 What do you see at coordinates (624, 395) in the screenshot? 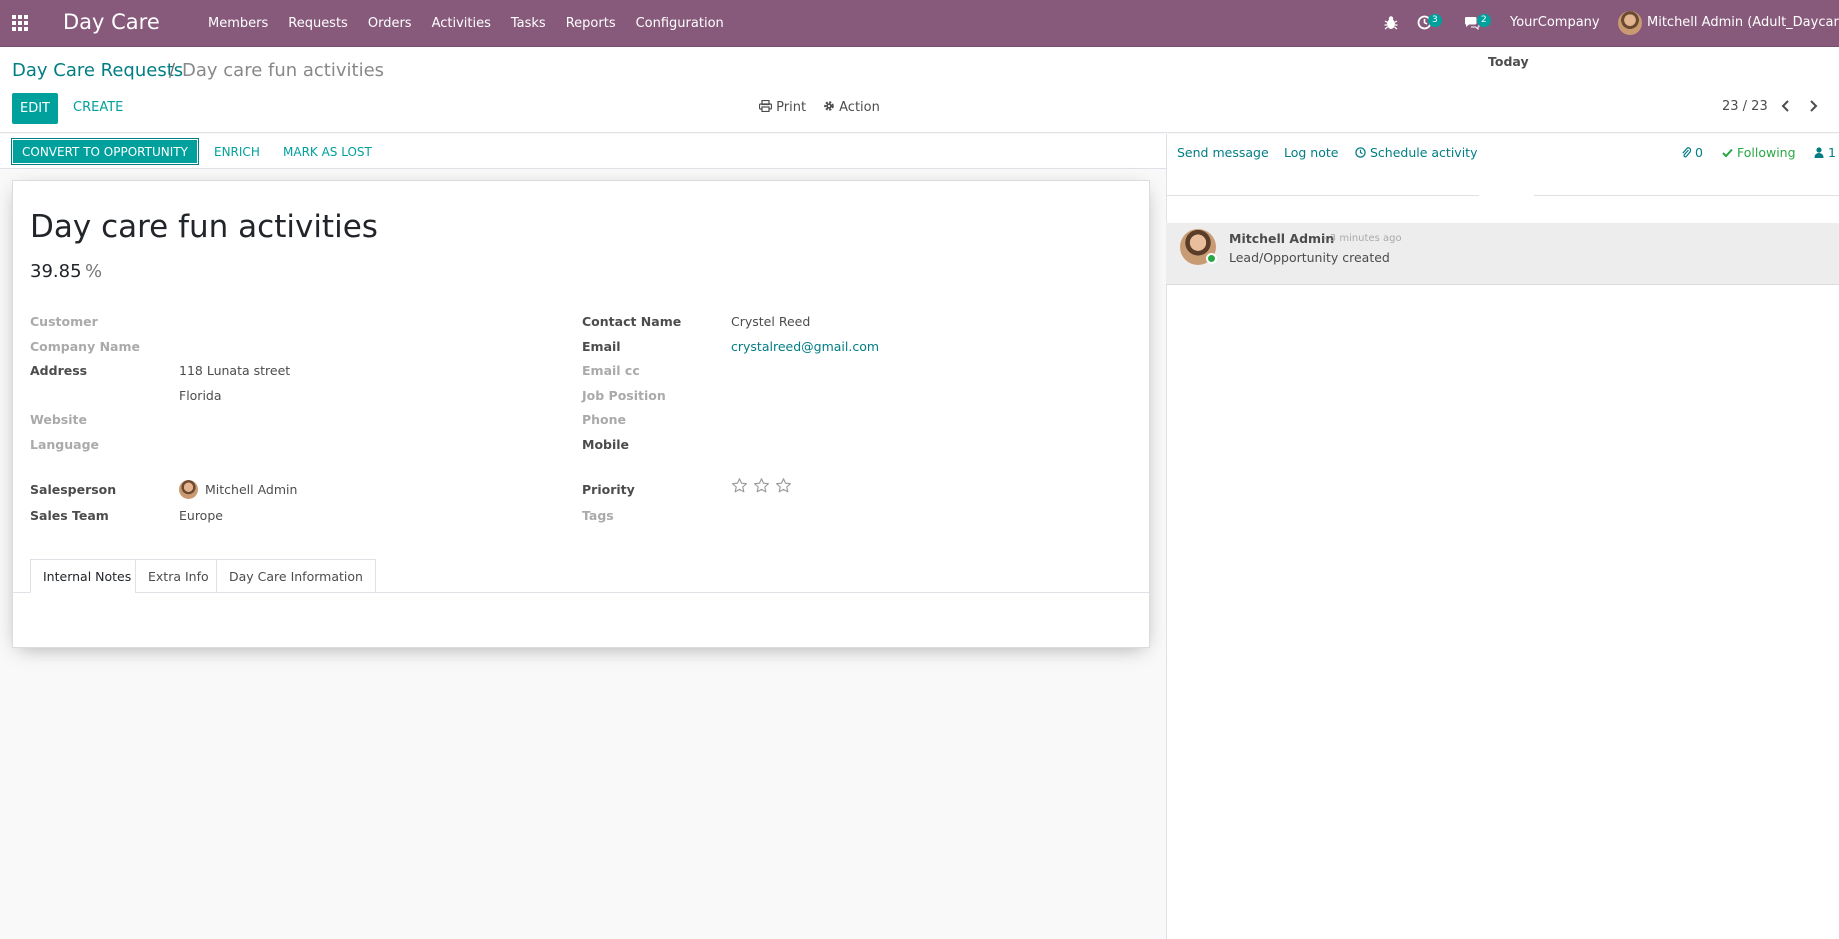
I see `job-position-label: Job Position` at bounding box center [624, 395].